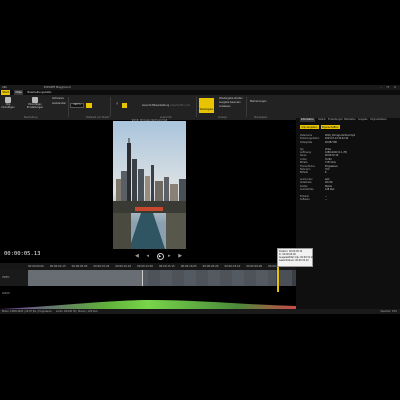 This screenshot has width=400, height=400. What do you see at coordinates (254, 266) in the screenshot?
I see `timeline-tick-label: 00:00:26.00` at bounding box center [254, 266].